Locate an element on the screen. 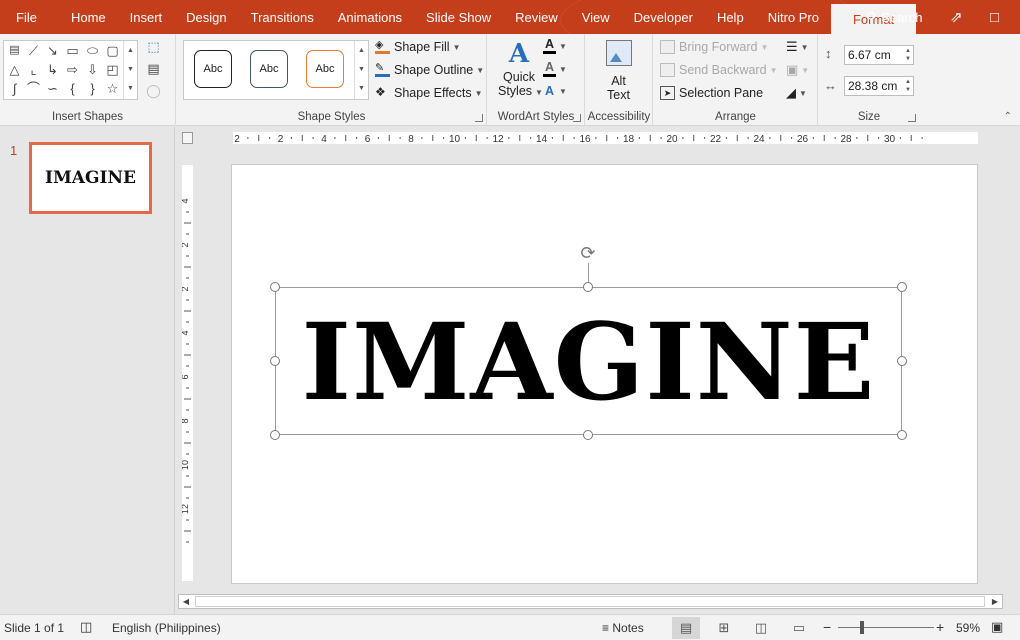 The height and width of the screenshot is (640, 1020). shapes-gallery: ▤ ⟋ ↘ ▭ ⬭ ▢ △ ⌞ ↳ ⇨ ⇩ ◰ ∫ ⌒ ∽ { } ☆ ▲ ▼ ▼ is located at coordinates (70, 70).